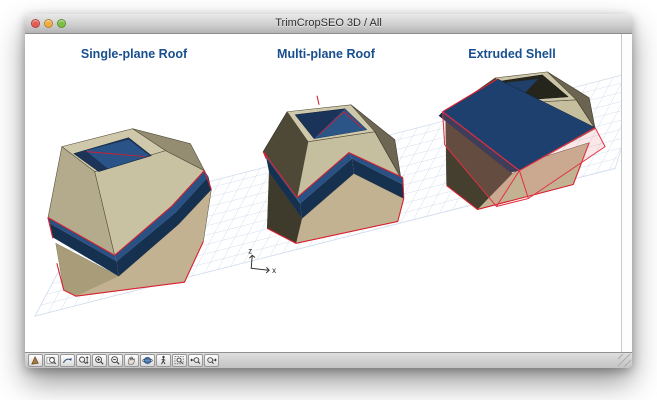  Describe the element at coordinates (326, 54) in the screenshot. I see `label-multi-plane-roof: Multi-plane Roof` at that location.